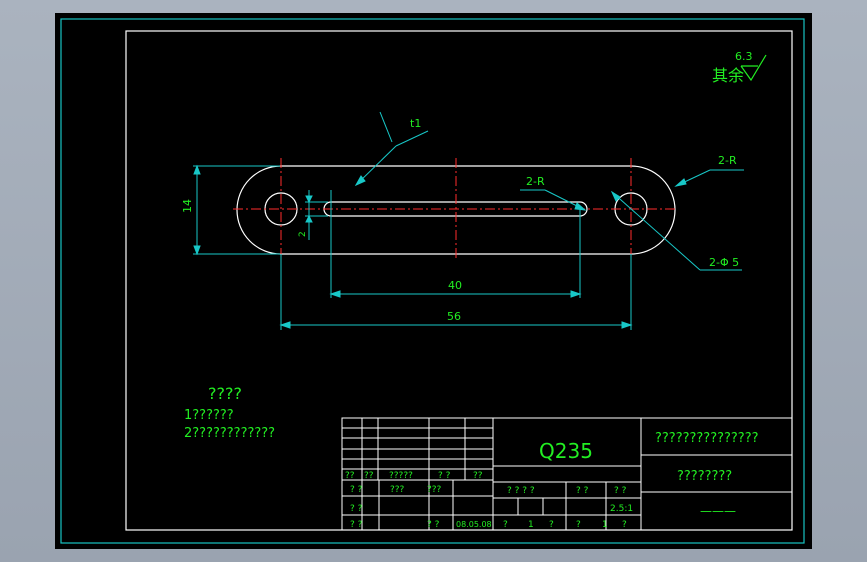 Image resolution: width=867 pixels, height=562 pixels. I want to click on tb-row3-1: ? ?, so click(356, 525).